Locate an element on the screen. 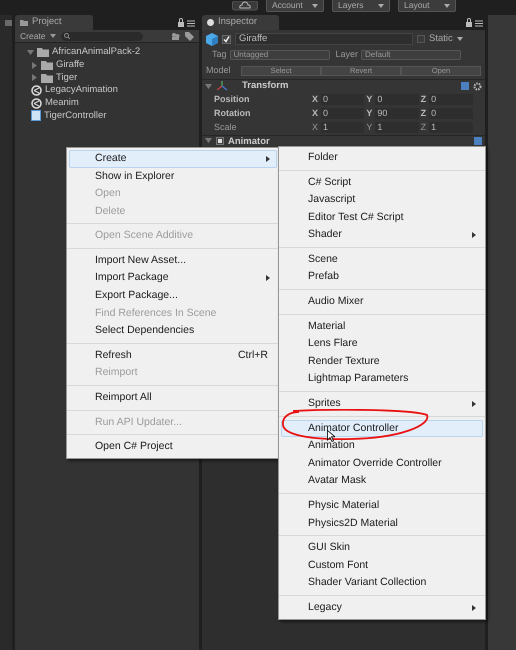  tree-item-label: TigerController is located at coordinates (75, 115).